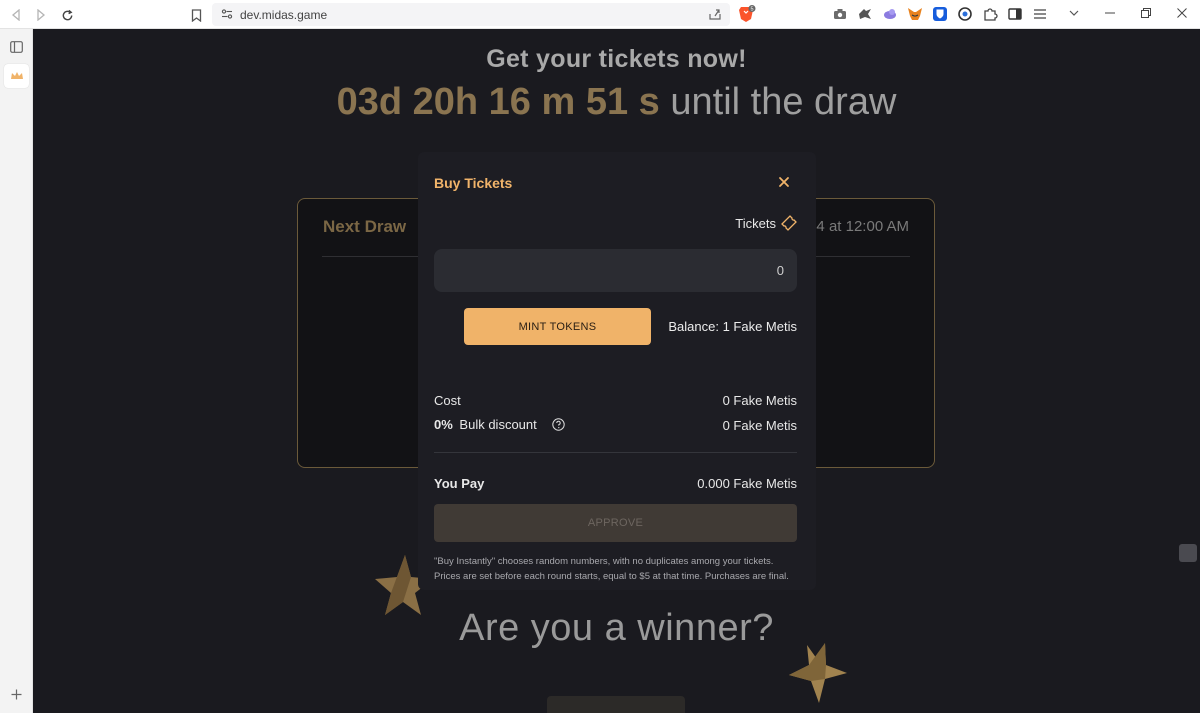 The width and height of the screenshot is (1200, 713). What do you see at coordinates (622, 102) in the screenshot?
I see `countdown-seconds: 51 s` at bounding box center [622, 102].